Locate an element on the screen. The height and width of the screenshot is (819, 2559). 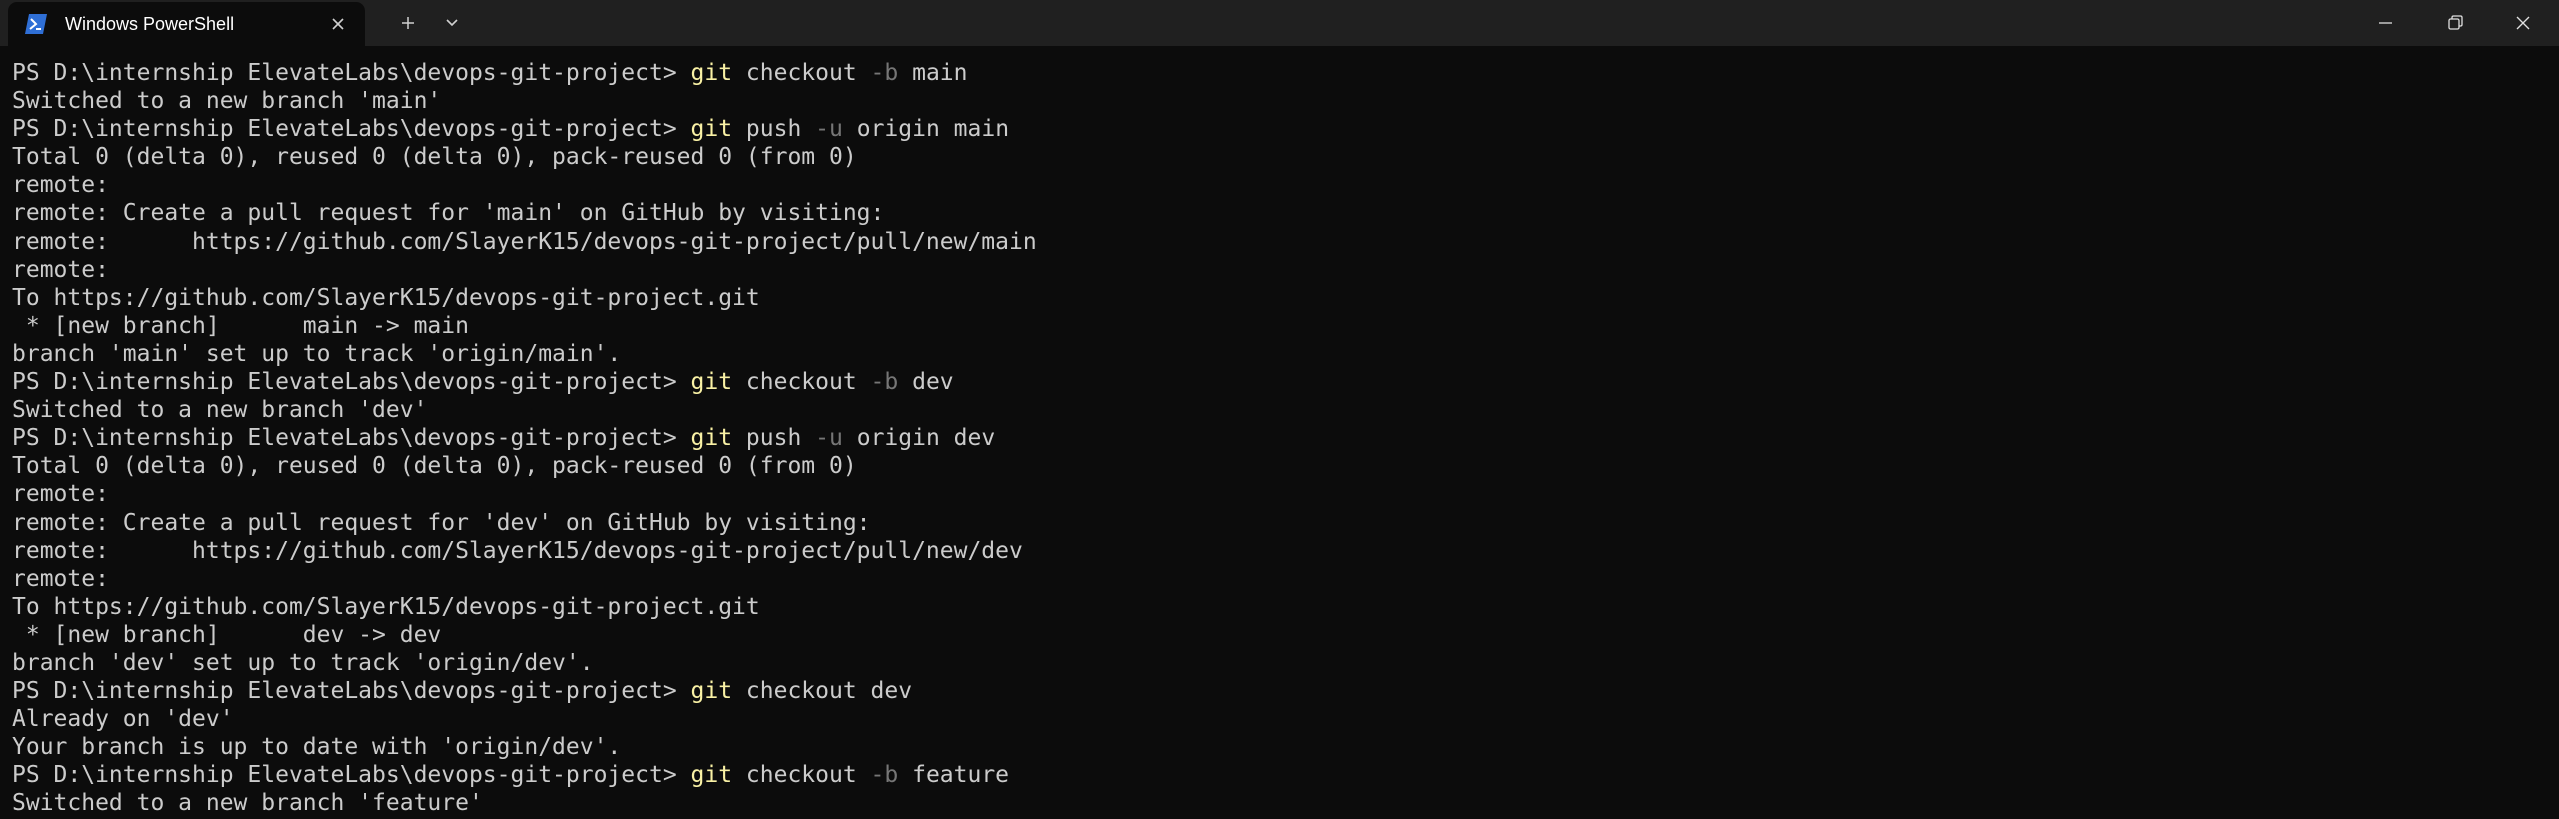
restore-icon is located at coordinates (2454, 23).